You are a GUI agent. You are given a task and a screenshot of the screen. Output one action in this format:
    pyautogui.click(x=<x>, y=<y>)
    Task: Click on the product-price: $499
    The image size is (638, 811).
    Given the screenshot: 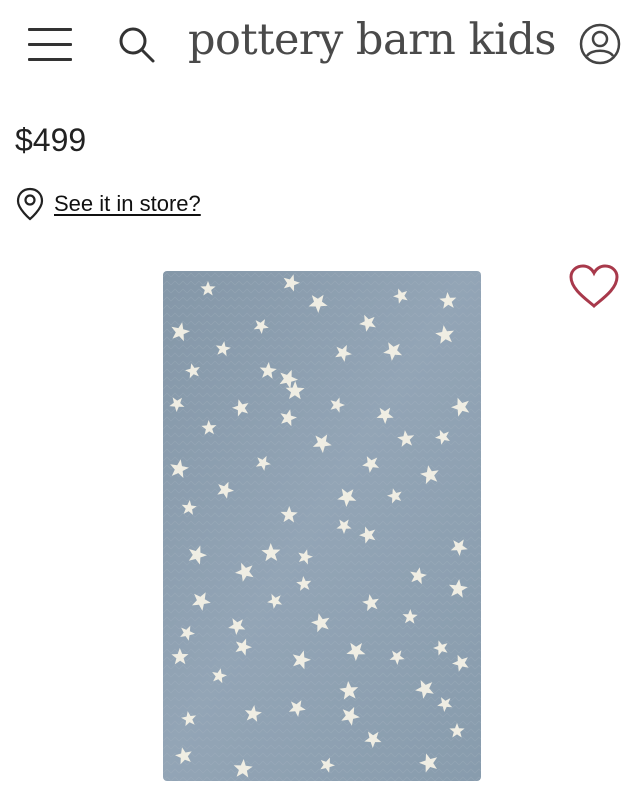 What is the action you would take?
    pyautogui.click(x=51, y=140)
    